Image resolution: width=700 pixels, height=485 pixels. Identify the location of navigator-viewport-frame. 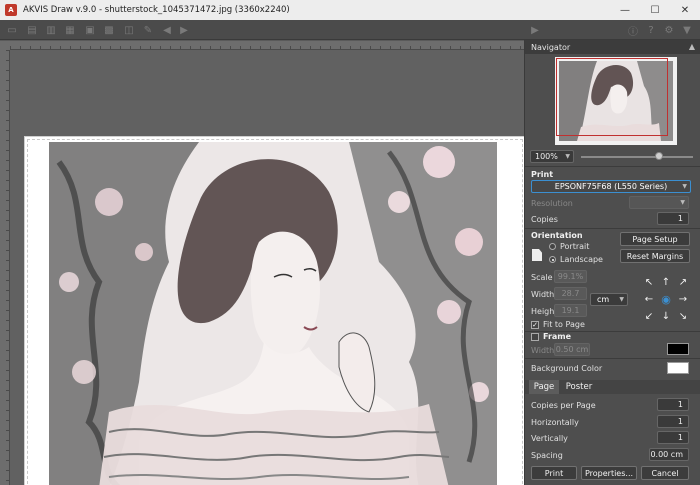
(612, 97).